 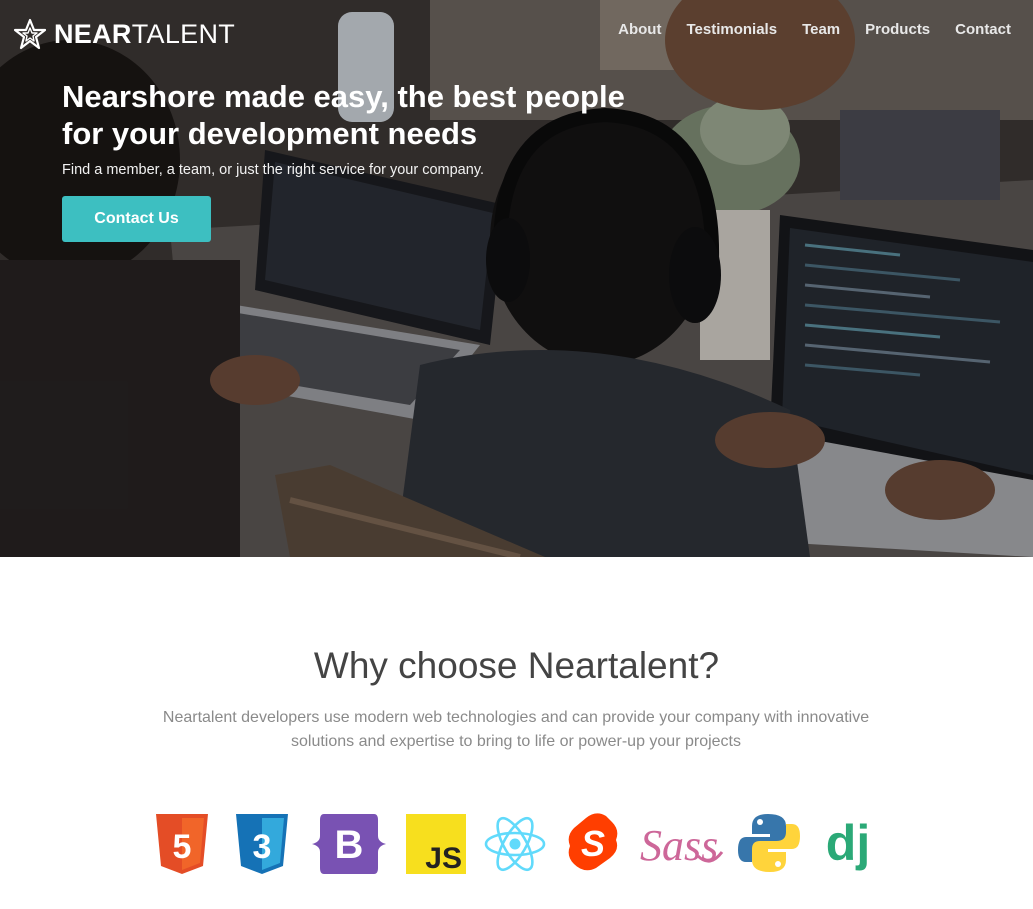 I want to click on brand-name: NEARTALENT, so click(x=145, y=33).